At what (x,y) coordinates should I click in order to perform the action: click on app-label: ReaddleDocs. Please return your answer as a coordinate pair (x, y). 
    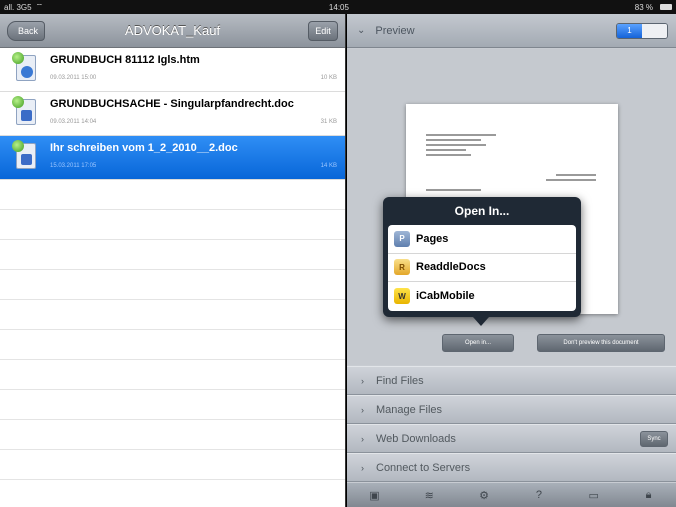
    Looking at the image, I should click on (451, 267).